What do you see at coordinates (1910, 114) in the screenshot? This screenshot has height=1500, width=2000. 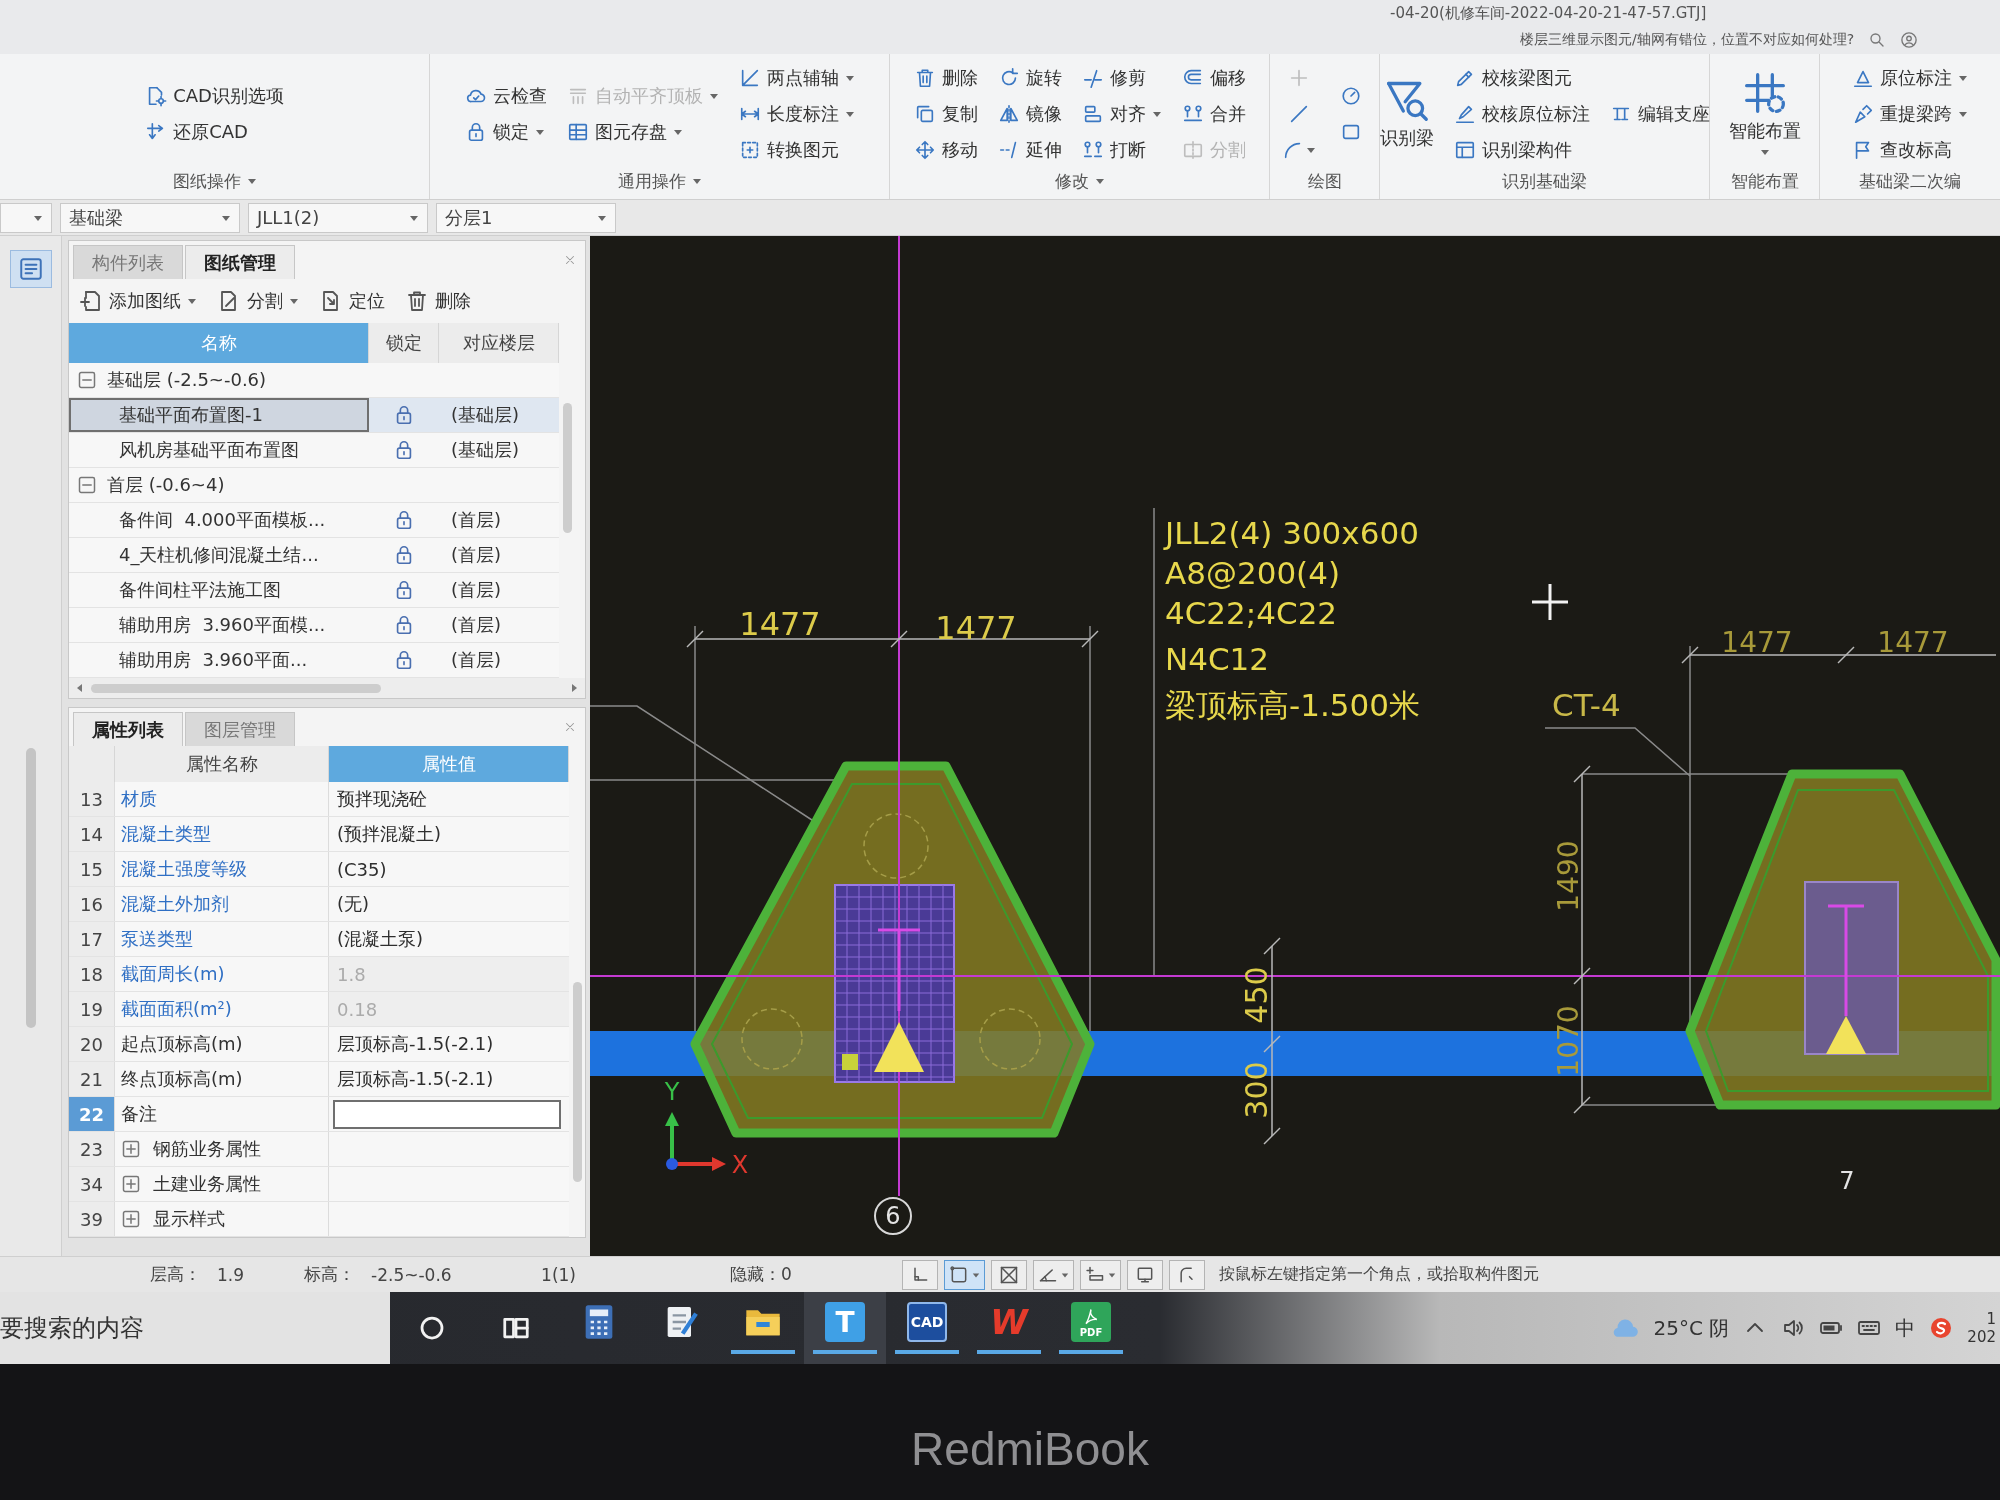 I see `ribbon-button: 重提梁跨` at bounding box center [1910, 114].